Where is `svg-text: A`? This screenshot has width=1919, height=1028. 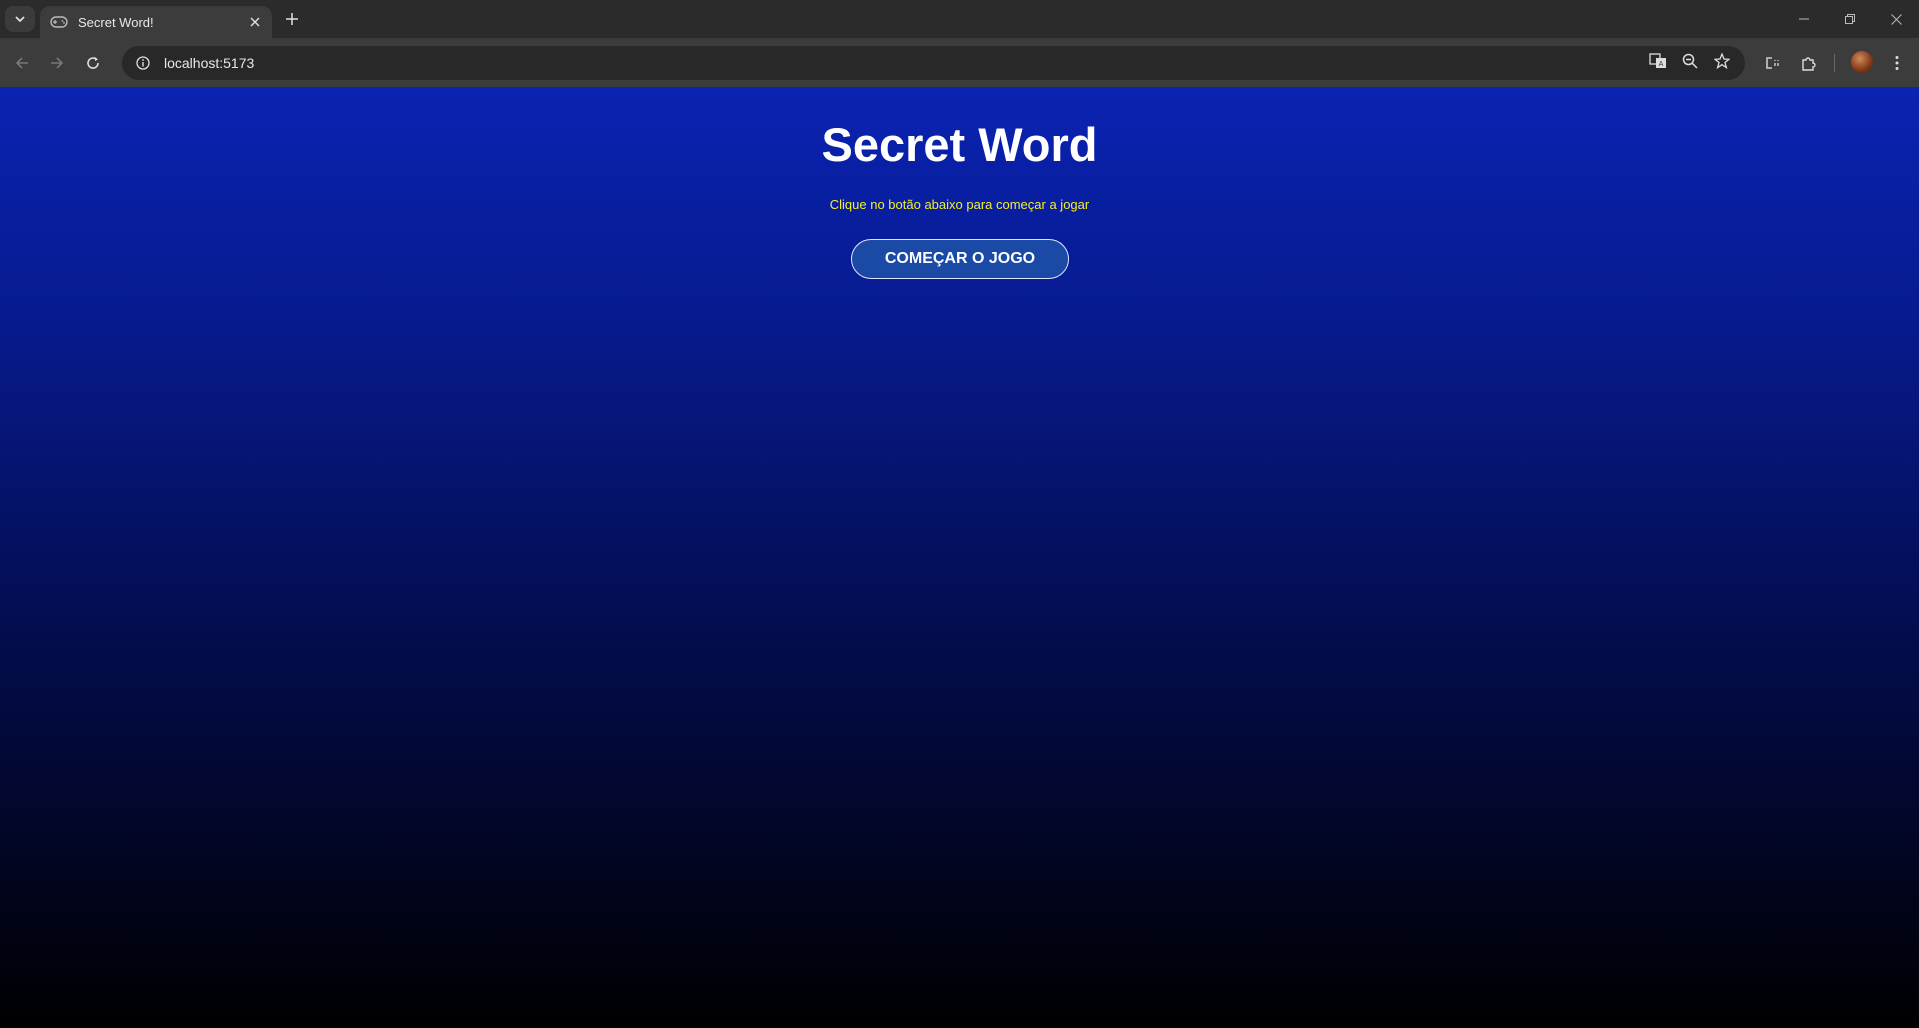
svg-text: A is located at coordinates (1661, 64).